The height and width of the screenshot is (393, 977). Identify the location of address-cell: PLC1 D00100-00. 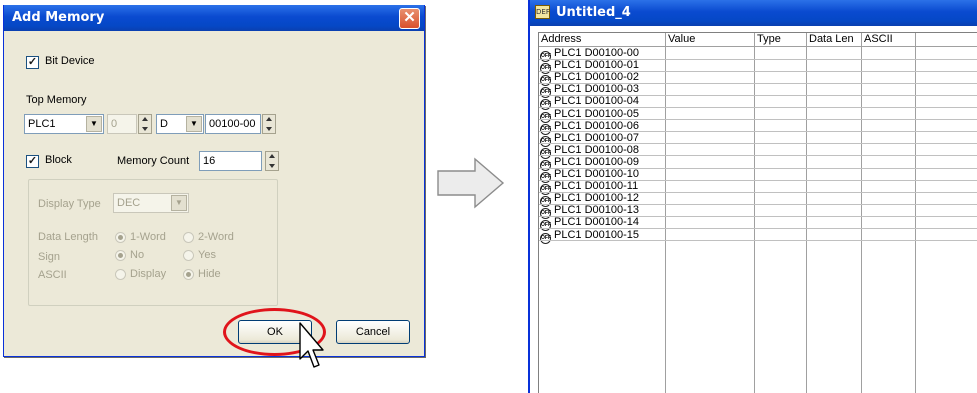
(597, 53).